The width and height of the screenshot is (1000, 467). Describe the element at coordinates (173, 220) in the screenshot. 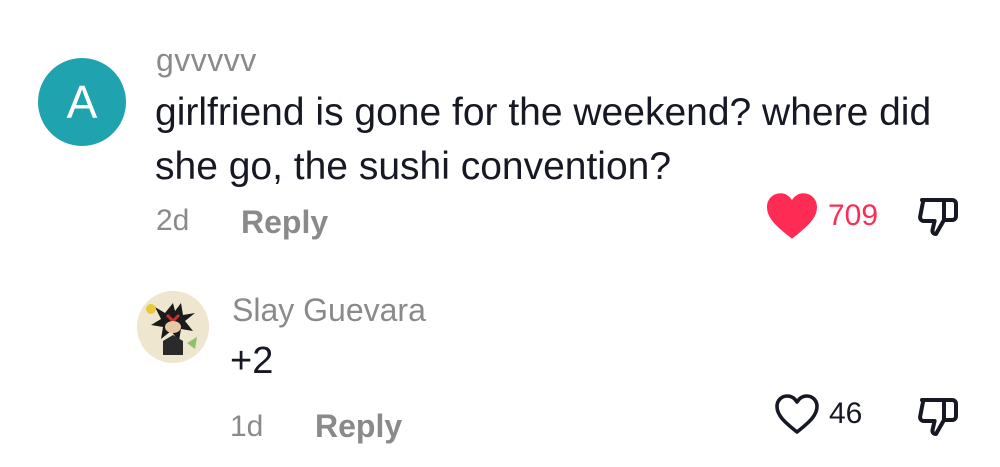

I see `comment-timestamp: 2d` at that location.